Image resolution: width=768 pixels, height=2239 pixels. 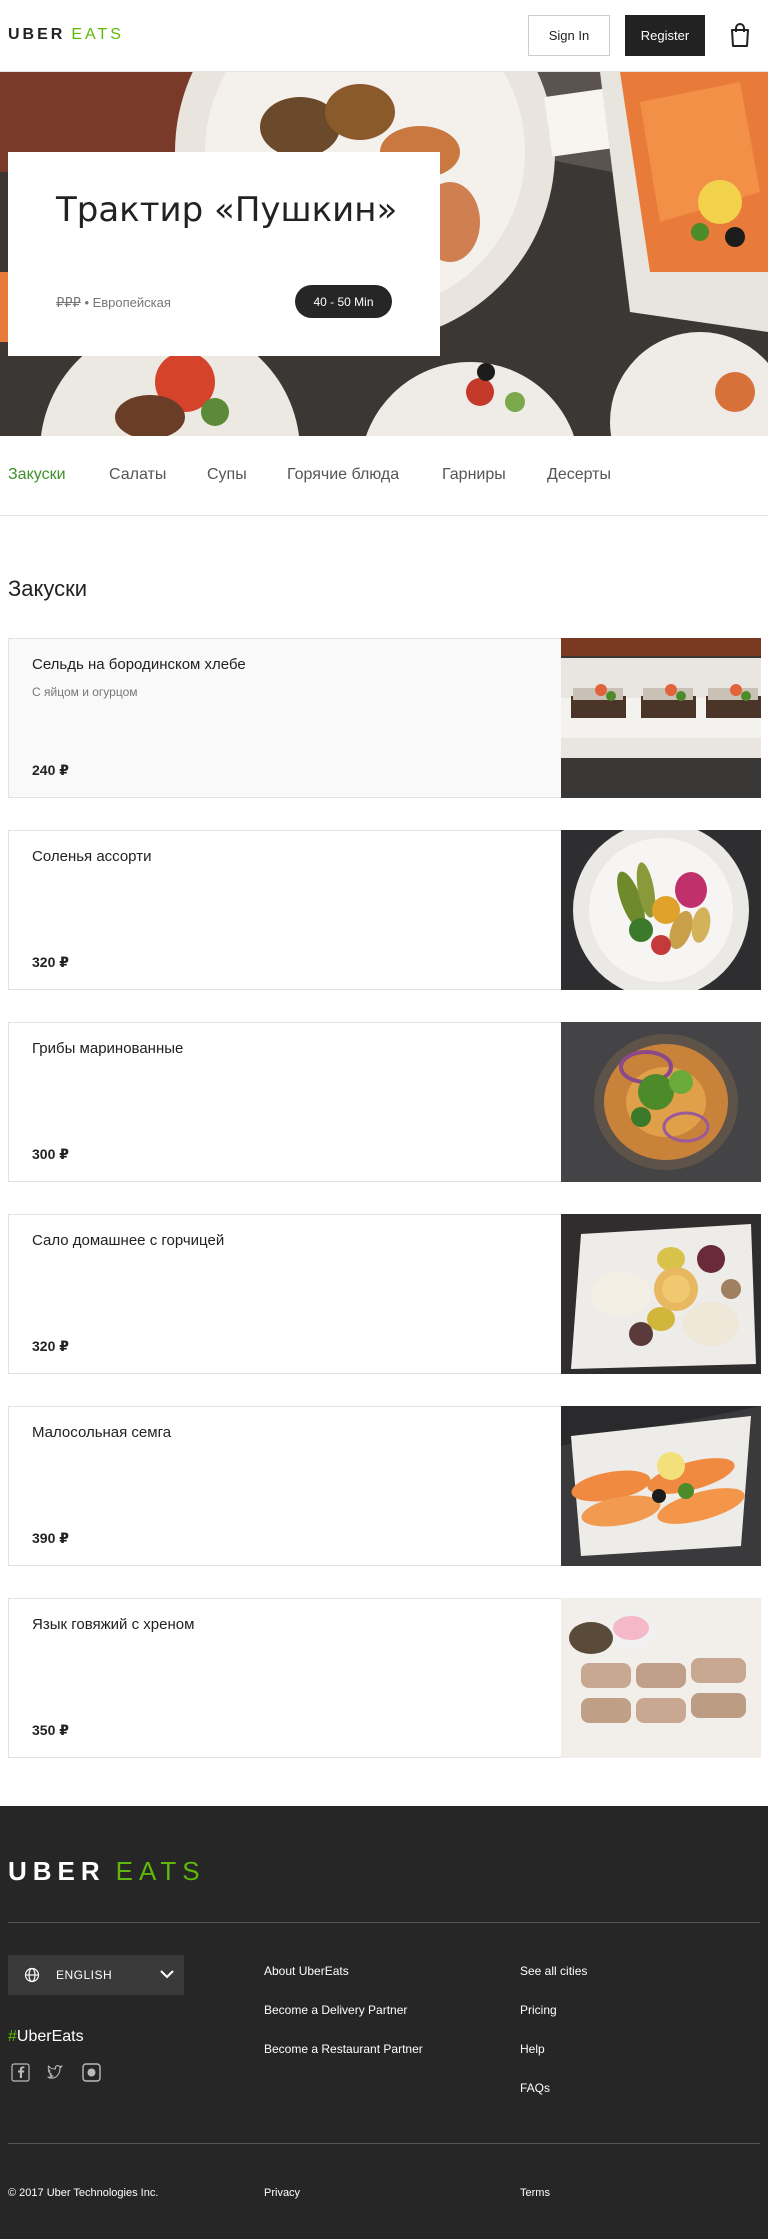 What do you see at coordinates (384, 1486) in the screenshot?
I see `menu-item-card: Малосольная семга 390 ₽` at bounding box center [384, 1486].